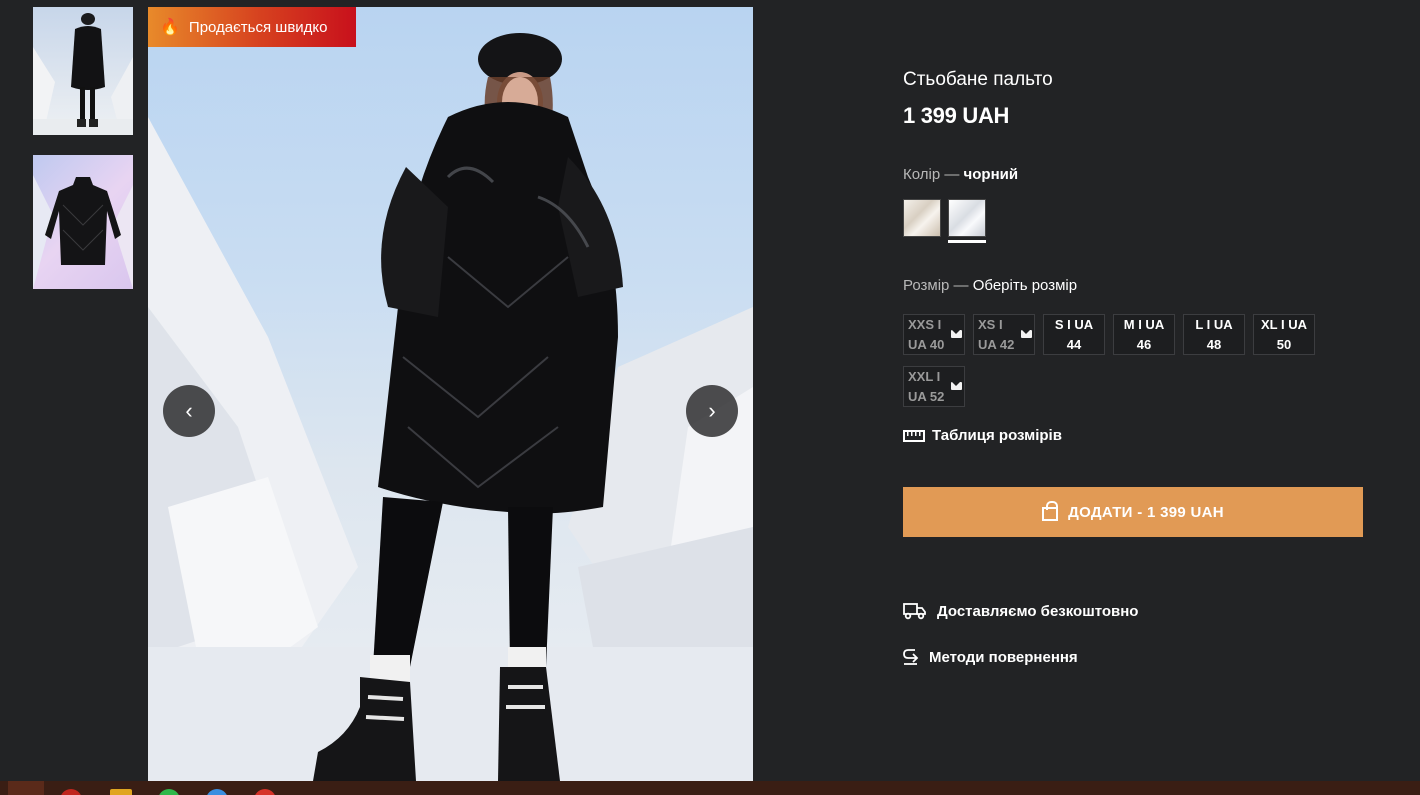 The image size is (1420, 795). I want to click on next-image-button: ›, so click(712, 411).